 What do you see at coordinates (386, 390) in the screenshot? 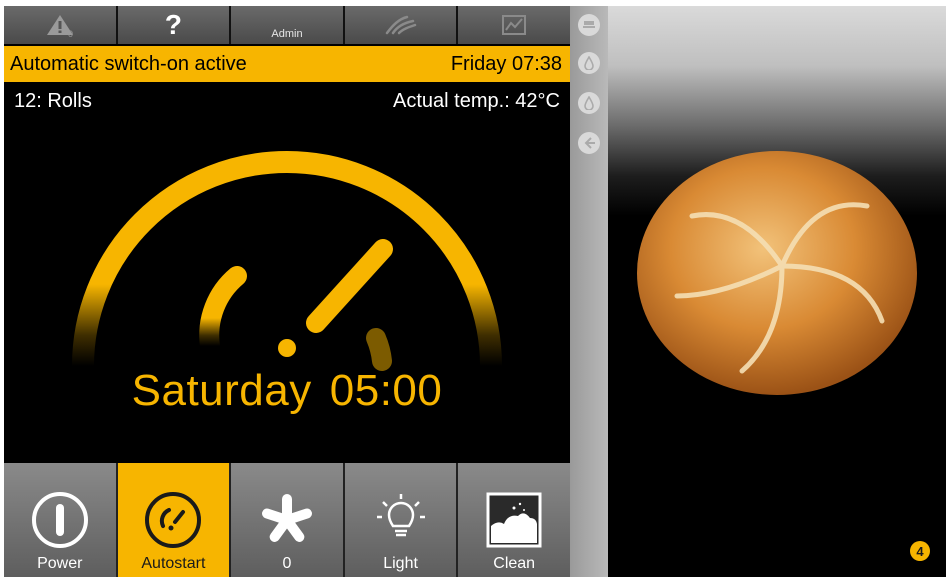
I see `scheduled-time: 05:00` at bounding box center [386, 390].